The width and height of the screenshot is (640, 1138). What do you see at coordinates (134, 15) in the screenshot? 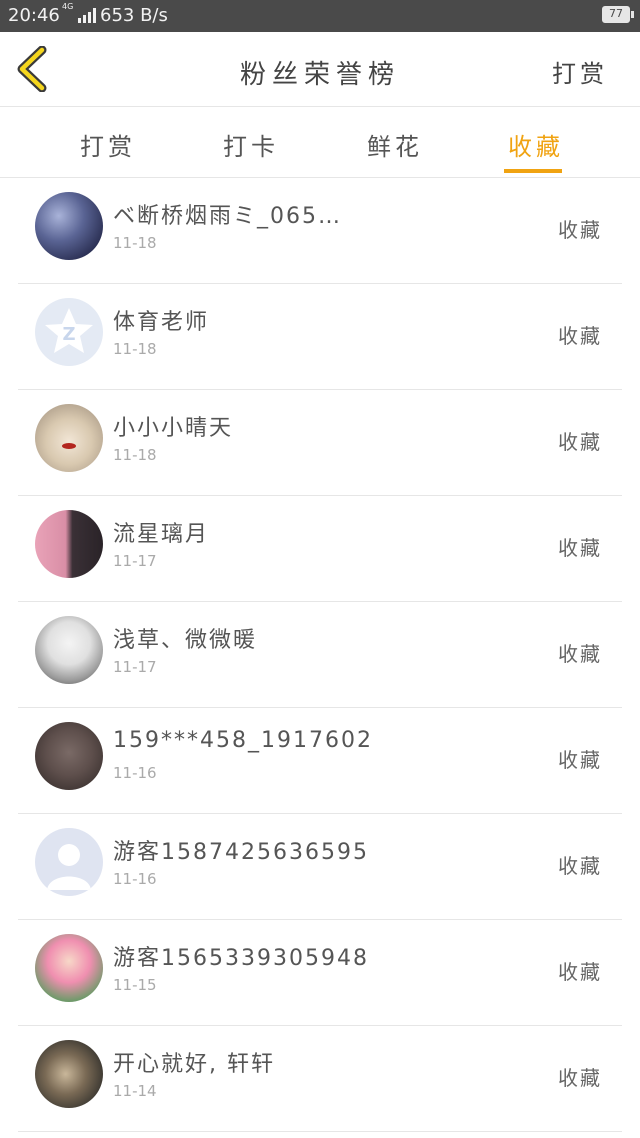
I see `network-speed: 653 B/s` at bounding box center [134, 15].